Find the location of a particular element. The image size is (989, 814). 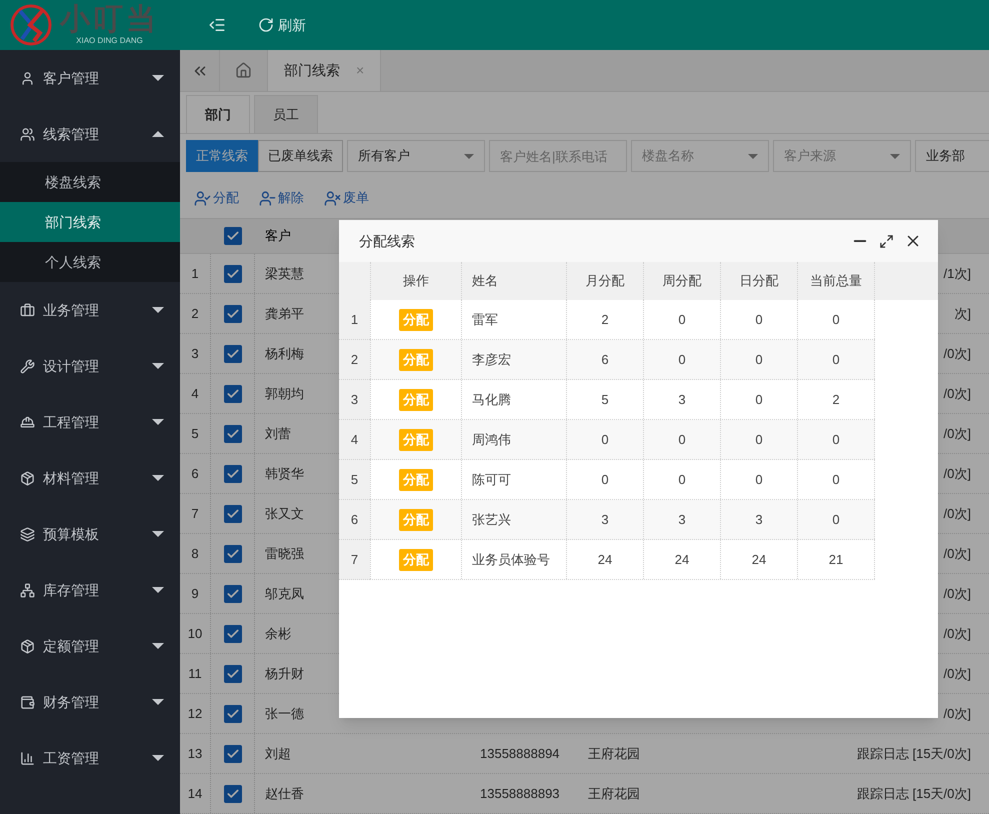

sidebar-item: 财务管理 is located at coordinates (90, 702).